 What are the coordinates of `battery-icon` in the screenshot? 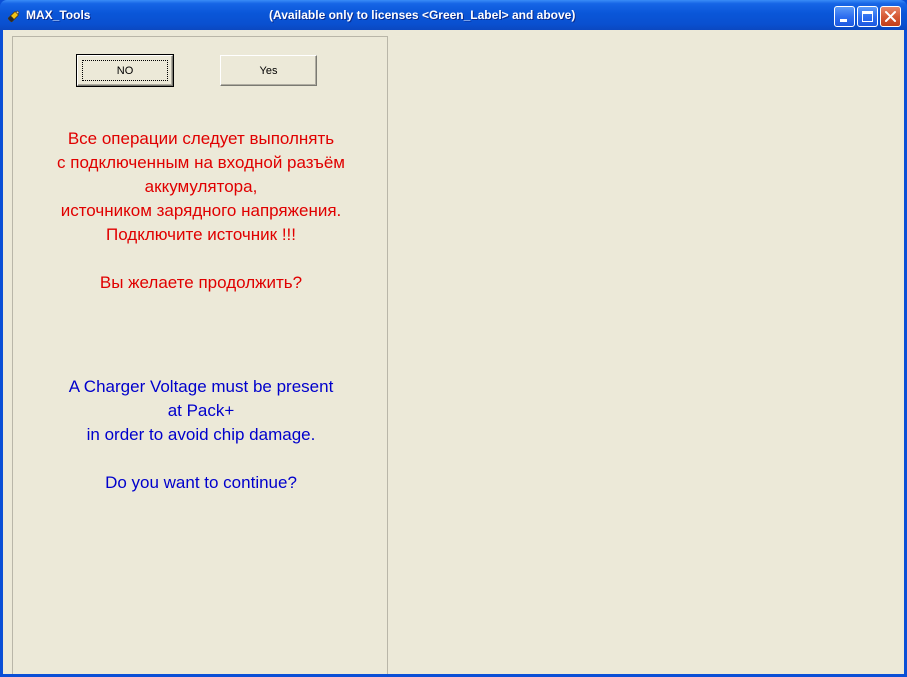 It's located at (14, 16).